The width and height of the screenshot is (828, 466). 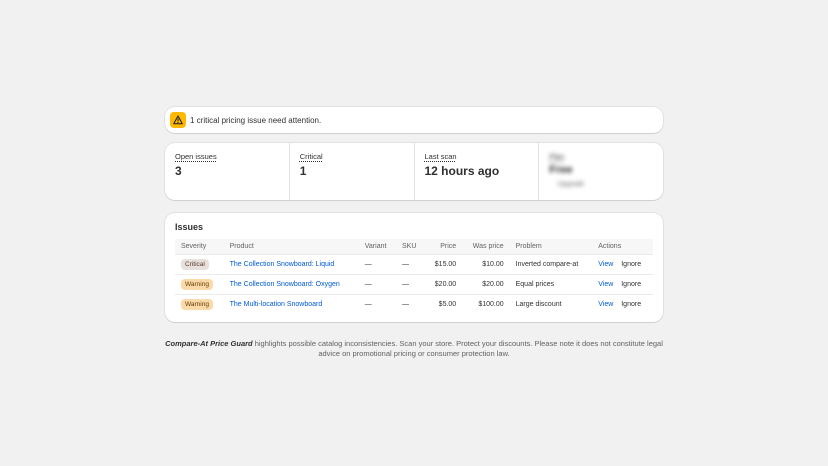 I want to click on column-header: Variant, so click(x=375, y=246).